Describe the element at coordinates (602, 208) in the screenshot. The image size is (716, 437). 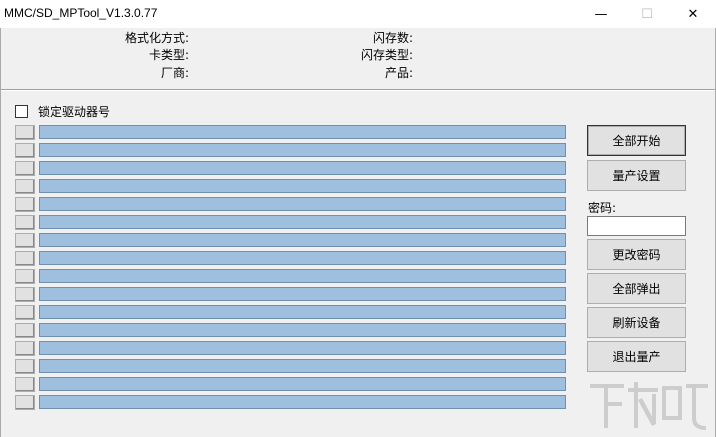
I see `password-label: 密码:` at that location.